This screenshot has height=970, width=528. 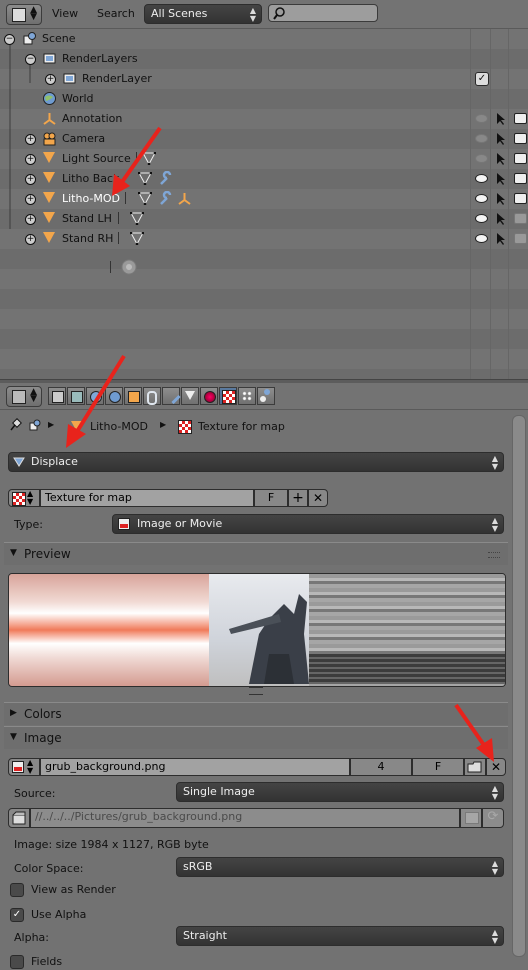 What do you see at coordinates (96, 401) in the screenshot?
I see `arrow-to-displace` at bounding box center [96, 401].